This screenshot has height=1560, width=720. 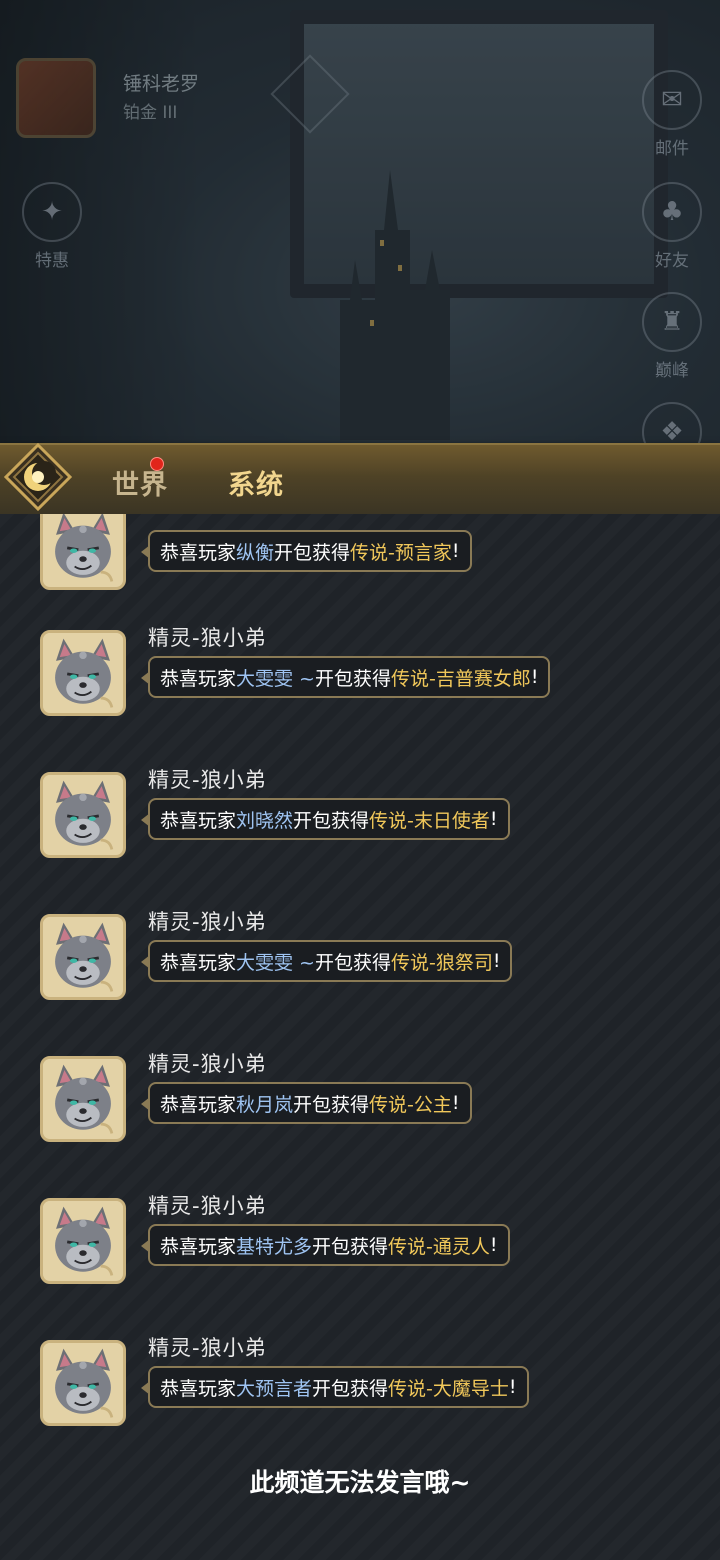 I want to click on legend-card-name: 传说-通灵人, so click(x=439, y=1246).